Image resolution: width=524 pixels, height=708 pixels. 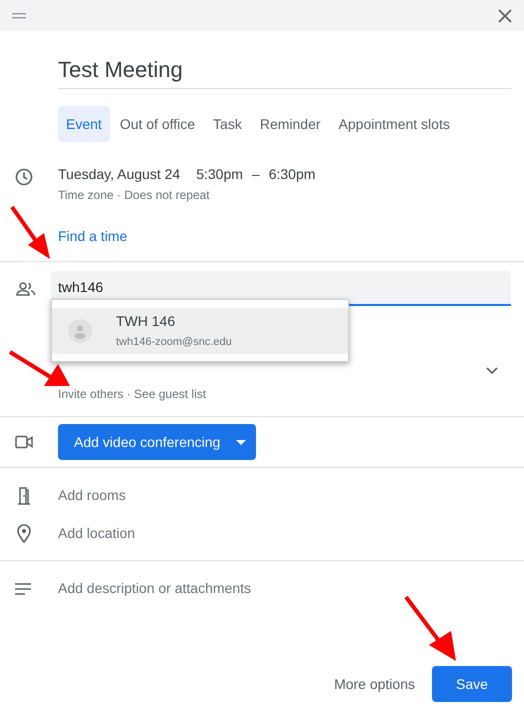 What do you see at coordinates (23, 588) in the screenshot?
I see `description-lines-icon` at bounding box center [23, 588].